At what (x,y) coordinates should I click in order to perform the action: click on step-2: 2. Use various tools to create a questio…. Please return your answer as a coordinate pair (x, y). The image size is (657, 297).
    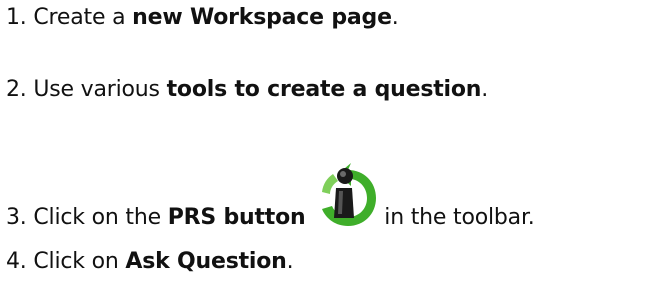
    Looking at the image, I should click on (247, 90).